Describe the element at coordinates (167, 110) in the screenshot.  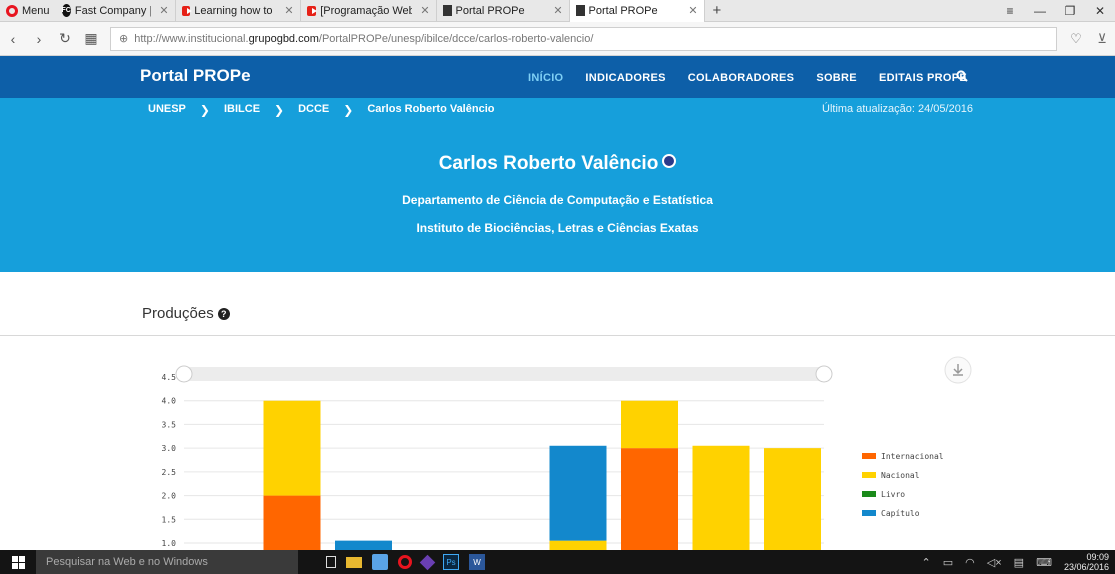
I see `breadcrumb-item-unesp: UNESP` at that location.